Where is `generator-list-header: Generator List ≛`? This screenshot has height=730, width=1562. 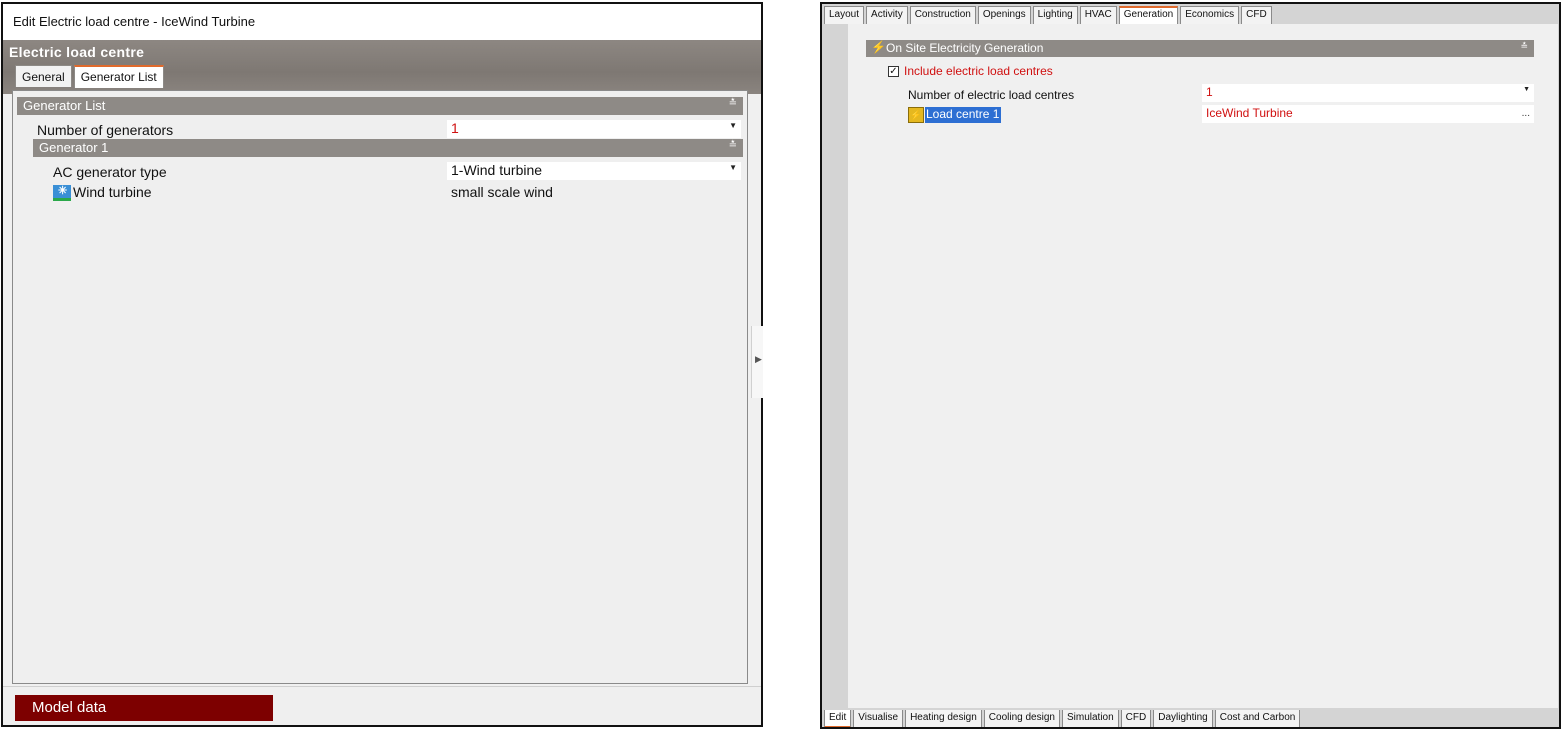 generator-list-header: Generator List ≛ is located at coordinates (380, 106).